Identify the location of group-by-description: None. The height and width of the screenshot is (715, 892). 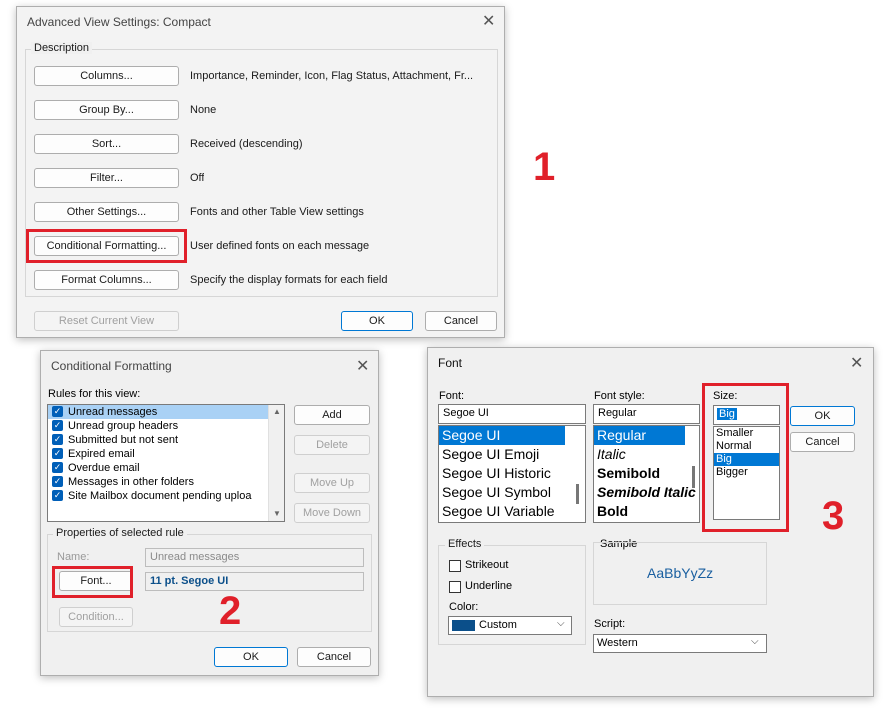
(203, 110).